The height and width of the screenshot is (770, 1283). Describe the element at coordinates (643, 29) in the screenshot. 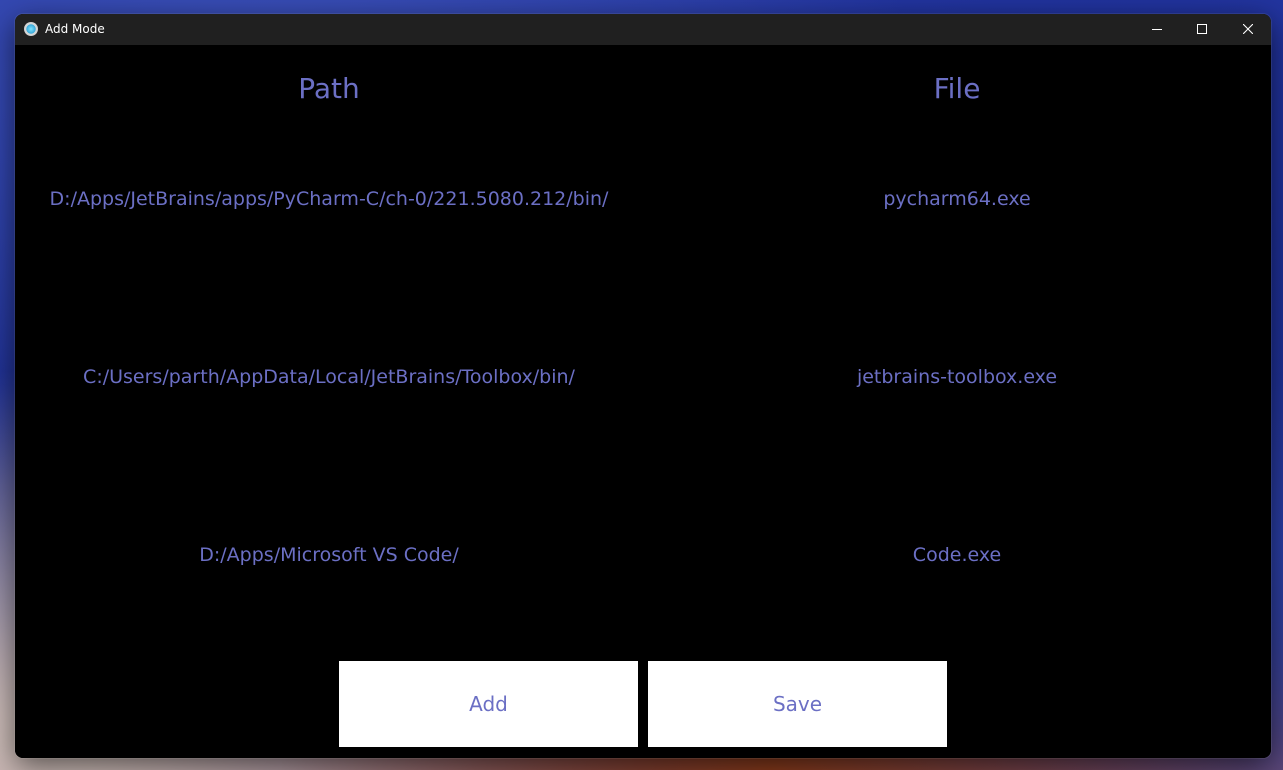

I see `title-bar: Add Mode` at that location.